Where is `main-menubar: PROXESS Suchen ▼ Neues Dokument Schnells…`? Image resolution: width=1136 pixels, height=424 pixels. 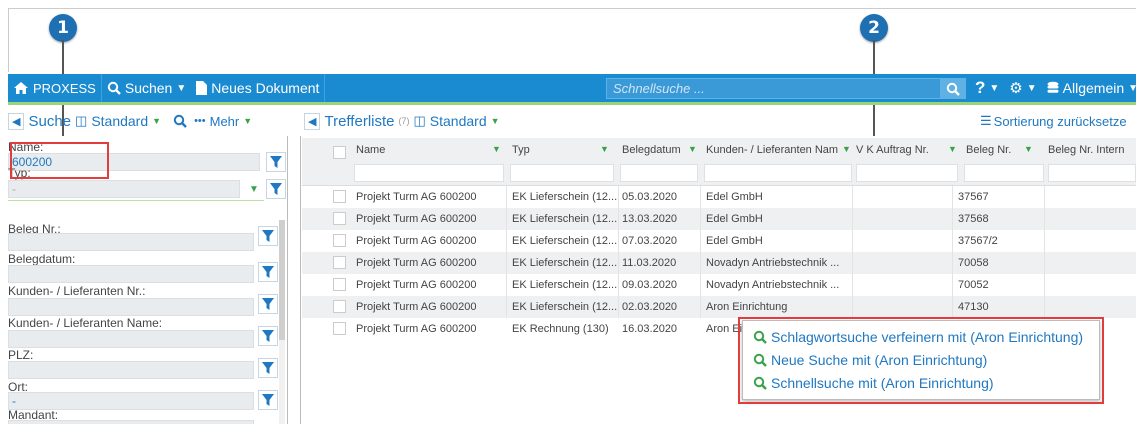 main-menubar: PROXESS Suchen ▼ Neues Dokument Schnells… is located at coordinates (572, 88).